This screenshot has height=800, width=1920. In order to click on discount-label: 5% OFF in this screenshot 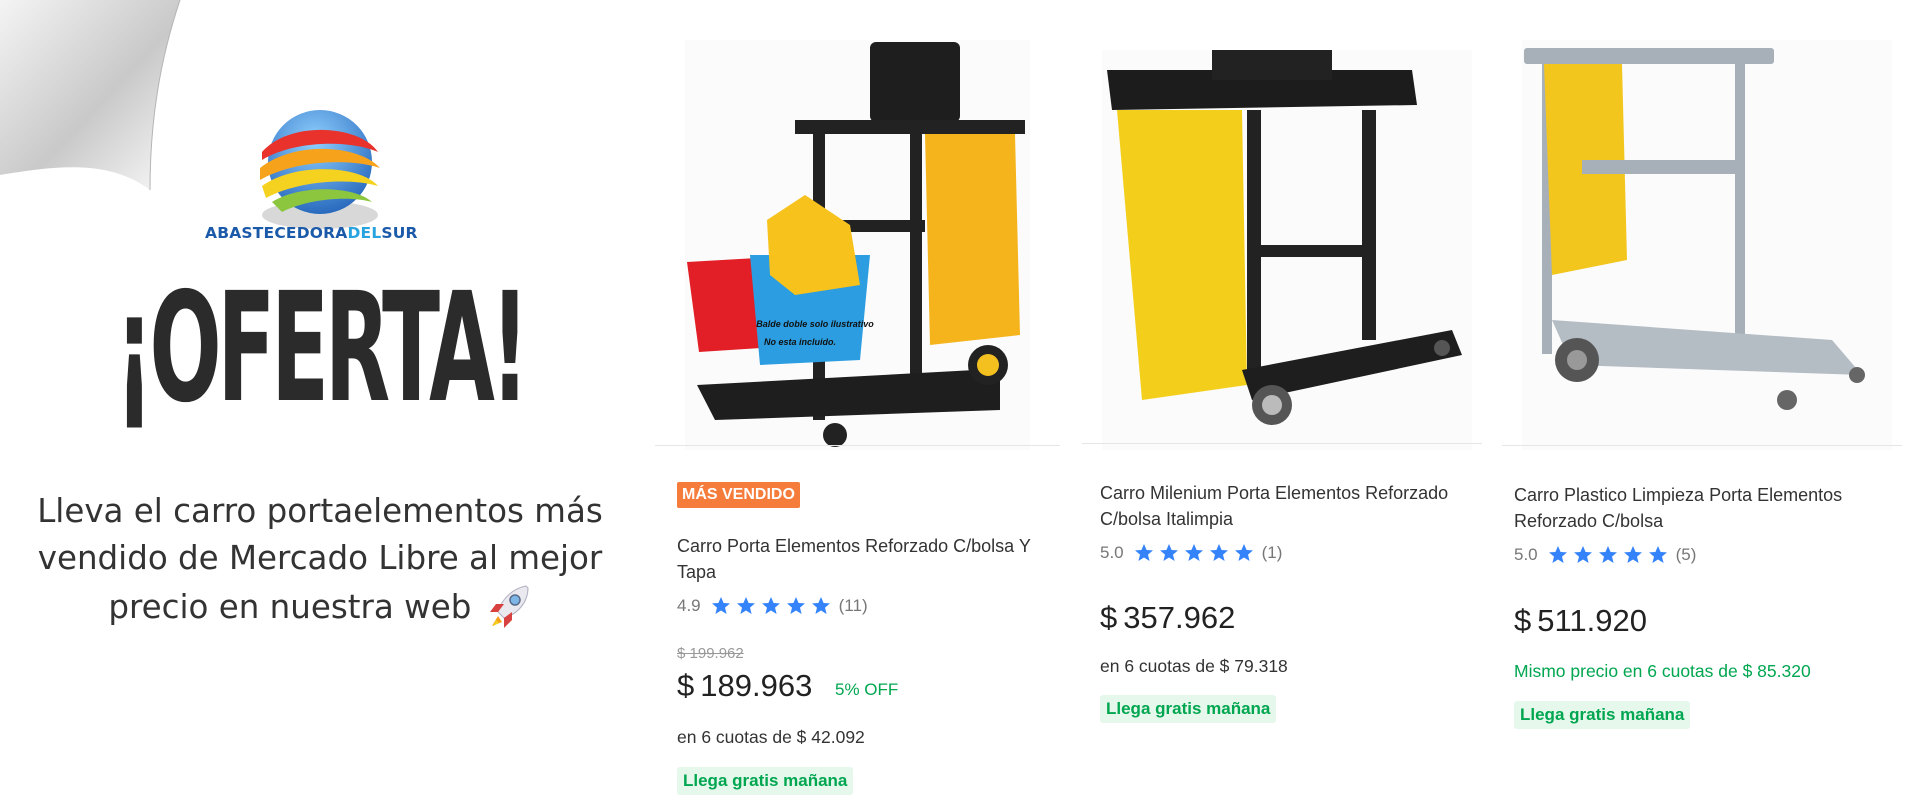, I will do `click(867, 689)`.